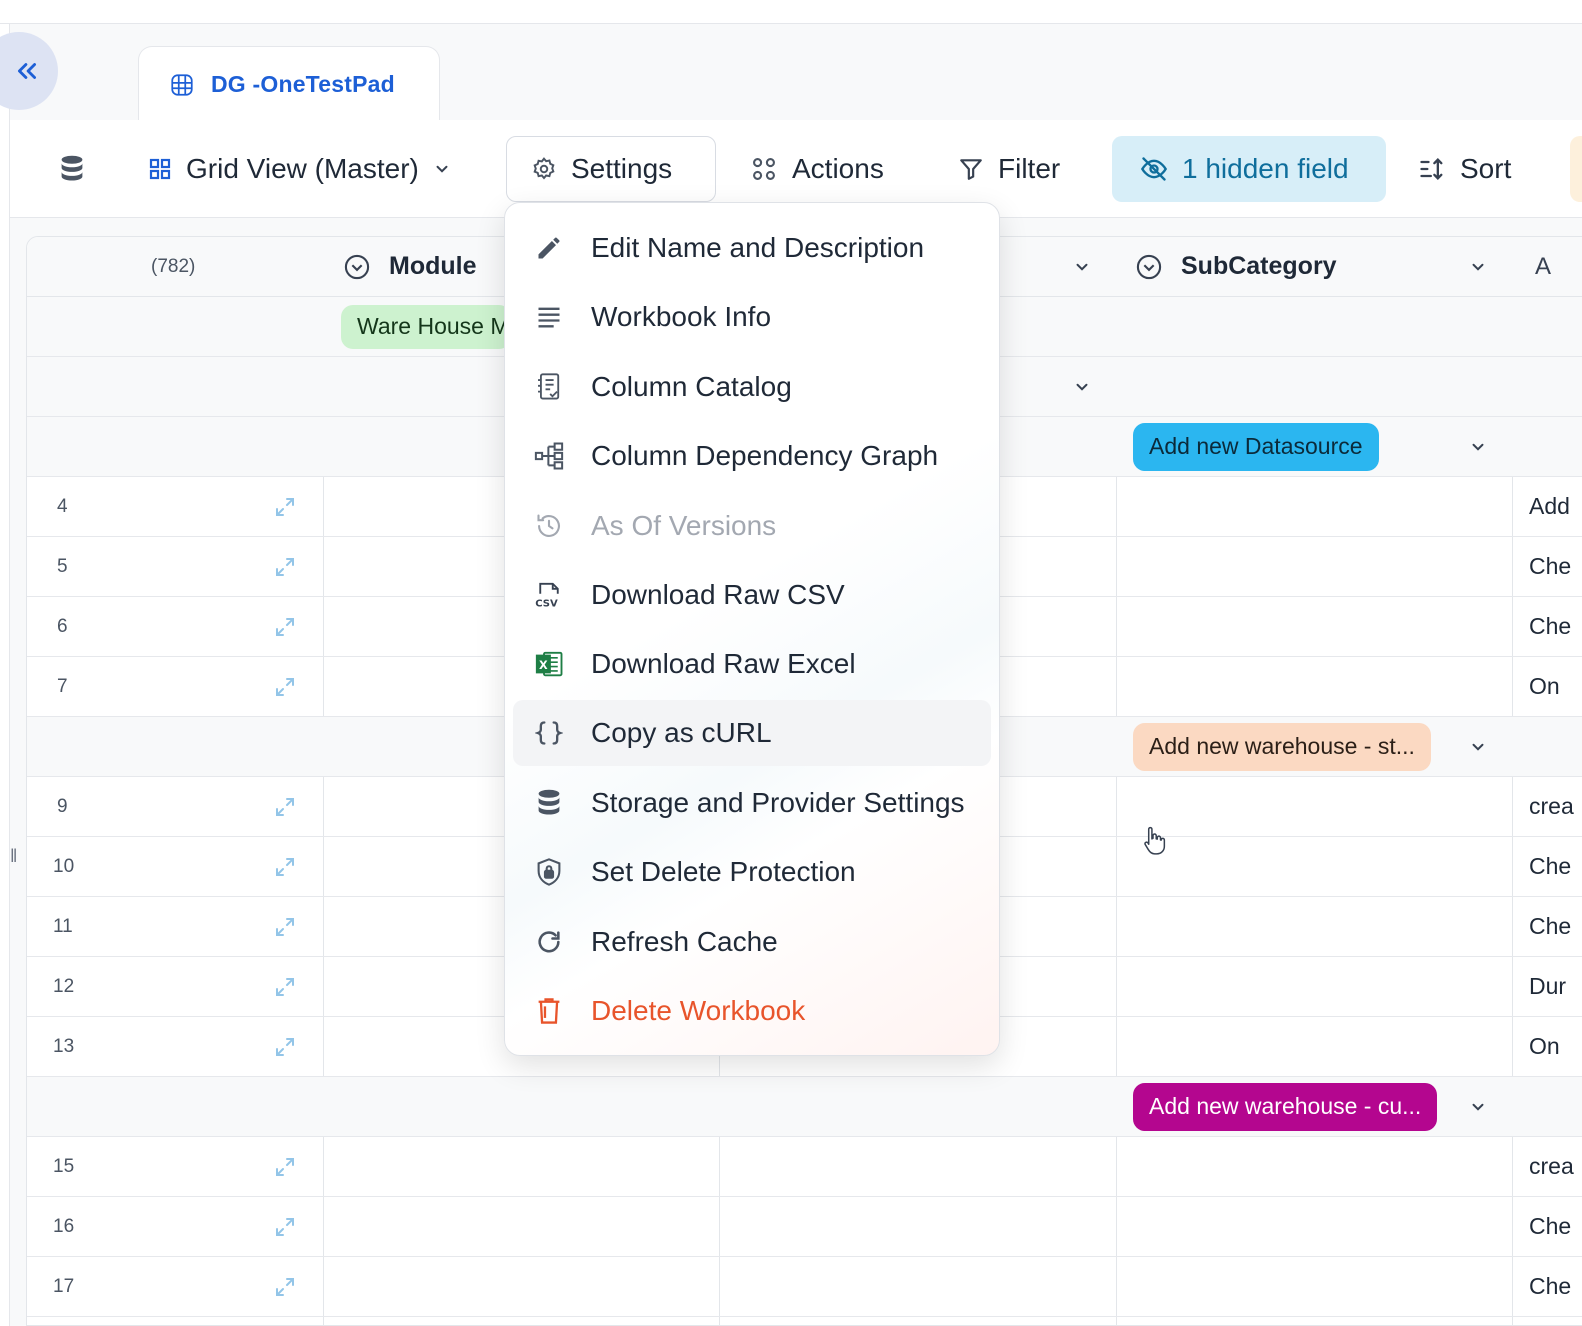 The image size is (1582, 1326). What do you see at coordinates (1431, 169) in the screenshot?
I see `sort-icon` at bounding box center [1431, 169].